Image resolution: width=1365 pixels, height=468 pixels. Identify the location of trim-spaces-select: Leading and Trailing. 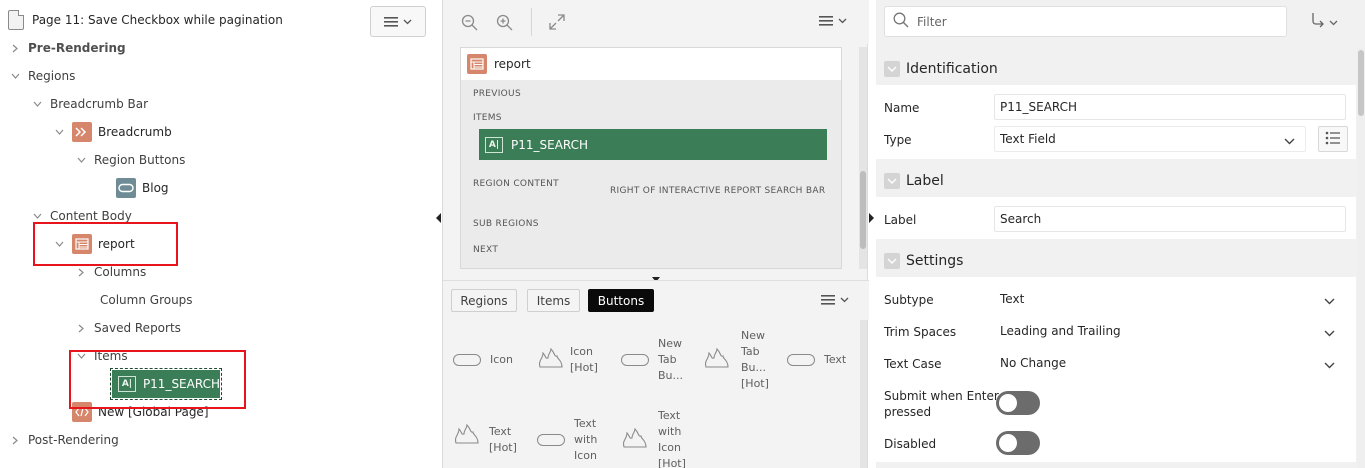
(1170, 331).